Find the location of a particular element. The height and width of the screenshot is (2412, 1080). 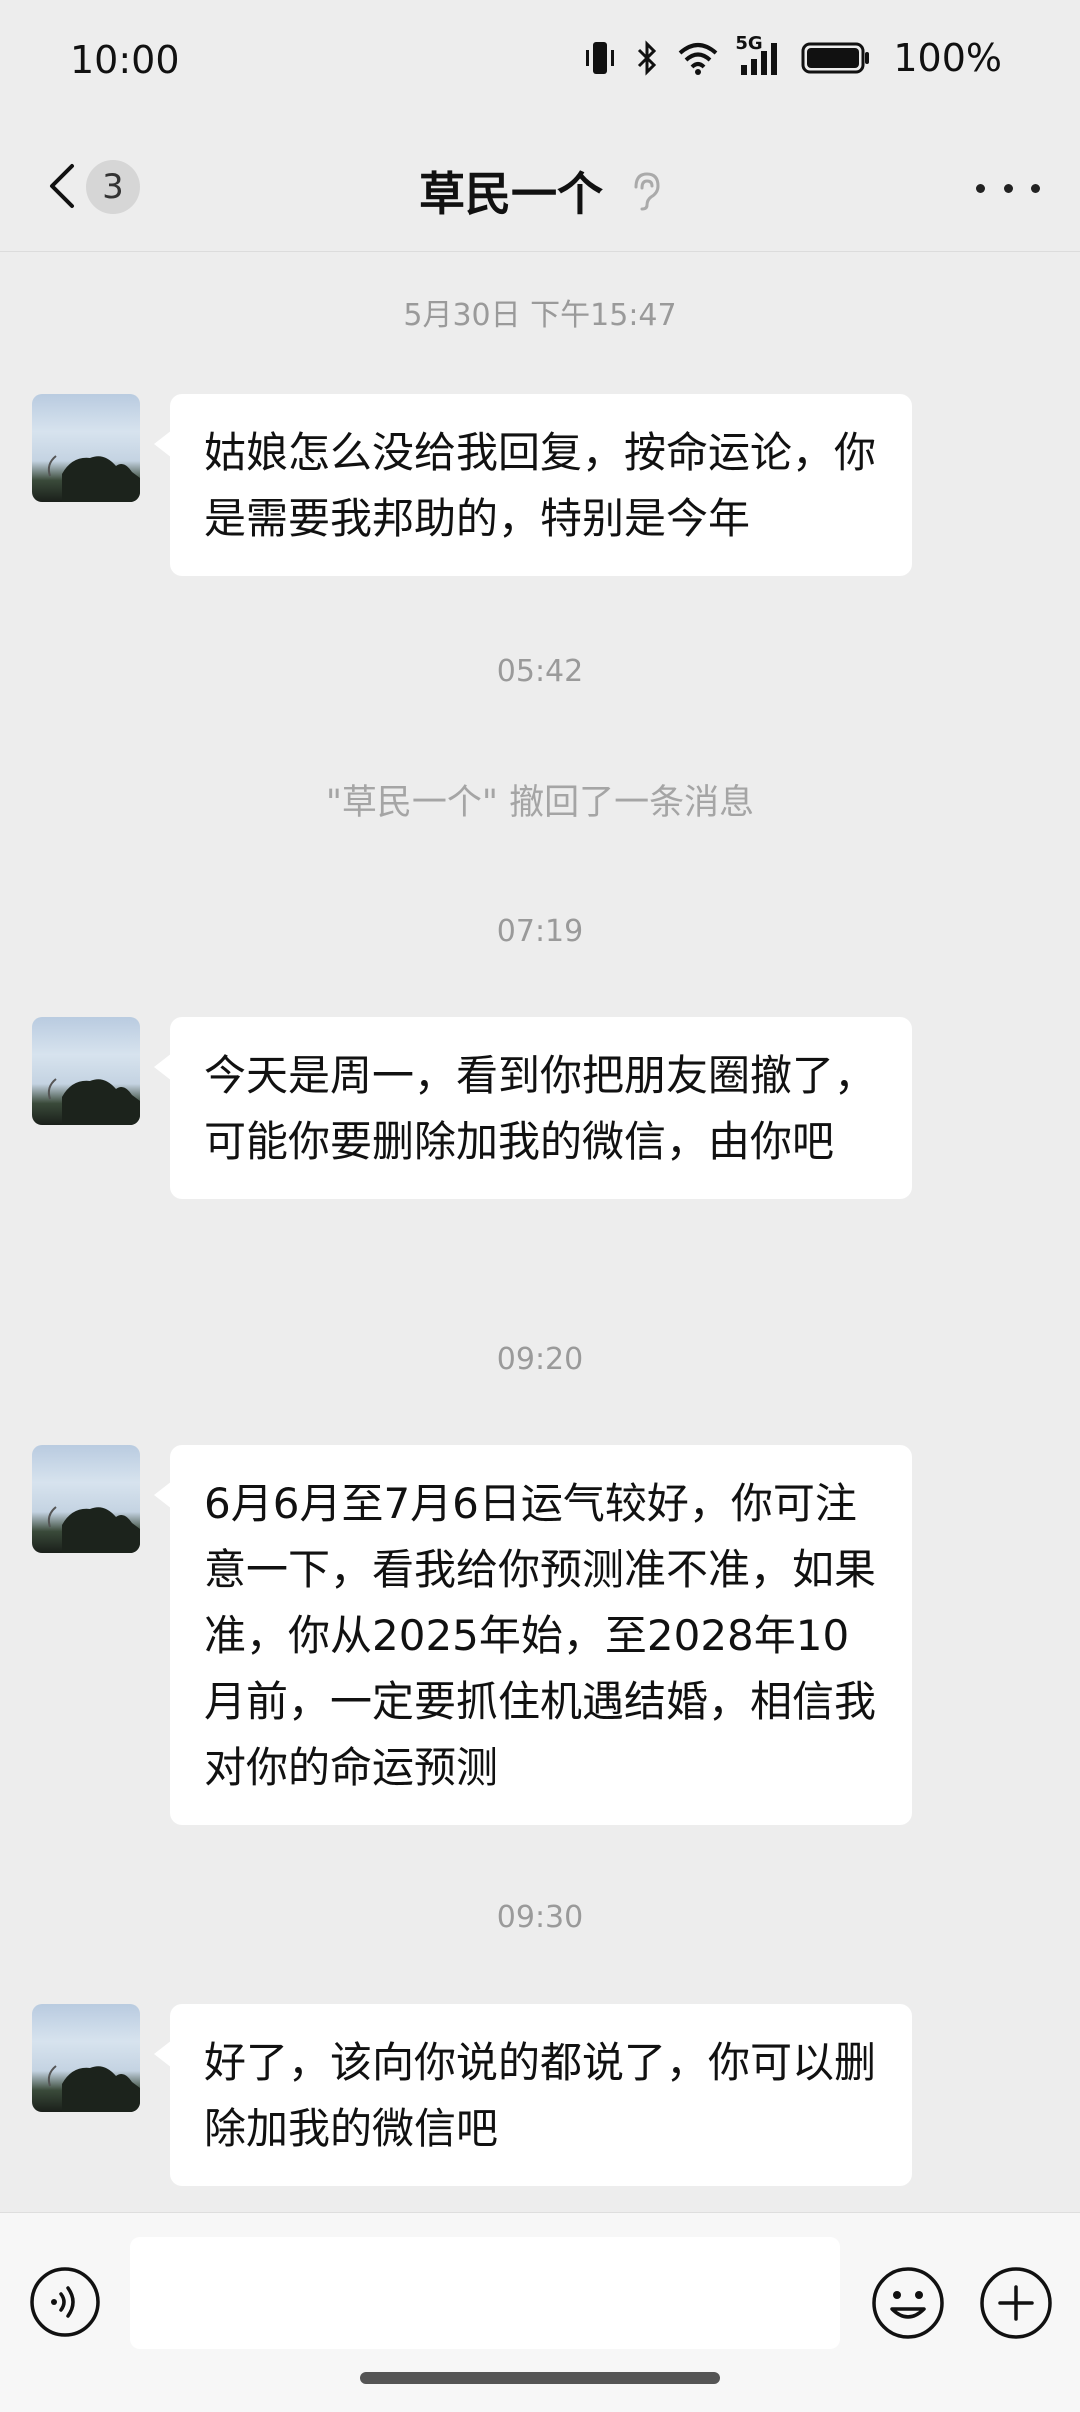

status-bar: 10:00 5G 100% is located at coordinates (540, 60).